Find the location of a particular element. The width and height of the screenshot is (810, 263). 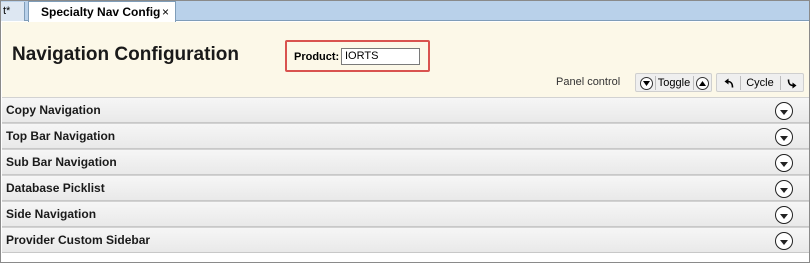

chevron-down-circle-icon is located at coordinates (646, 83).